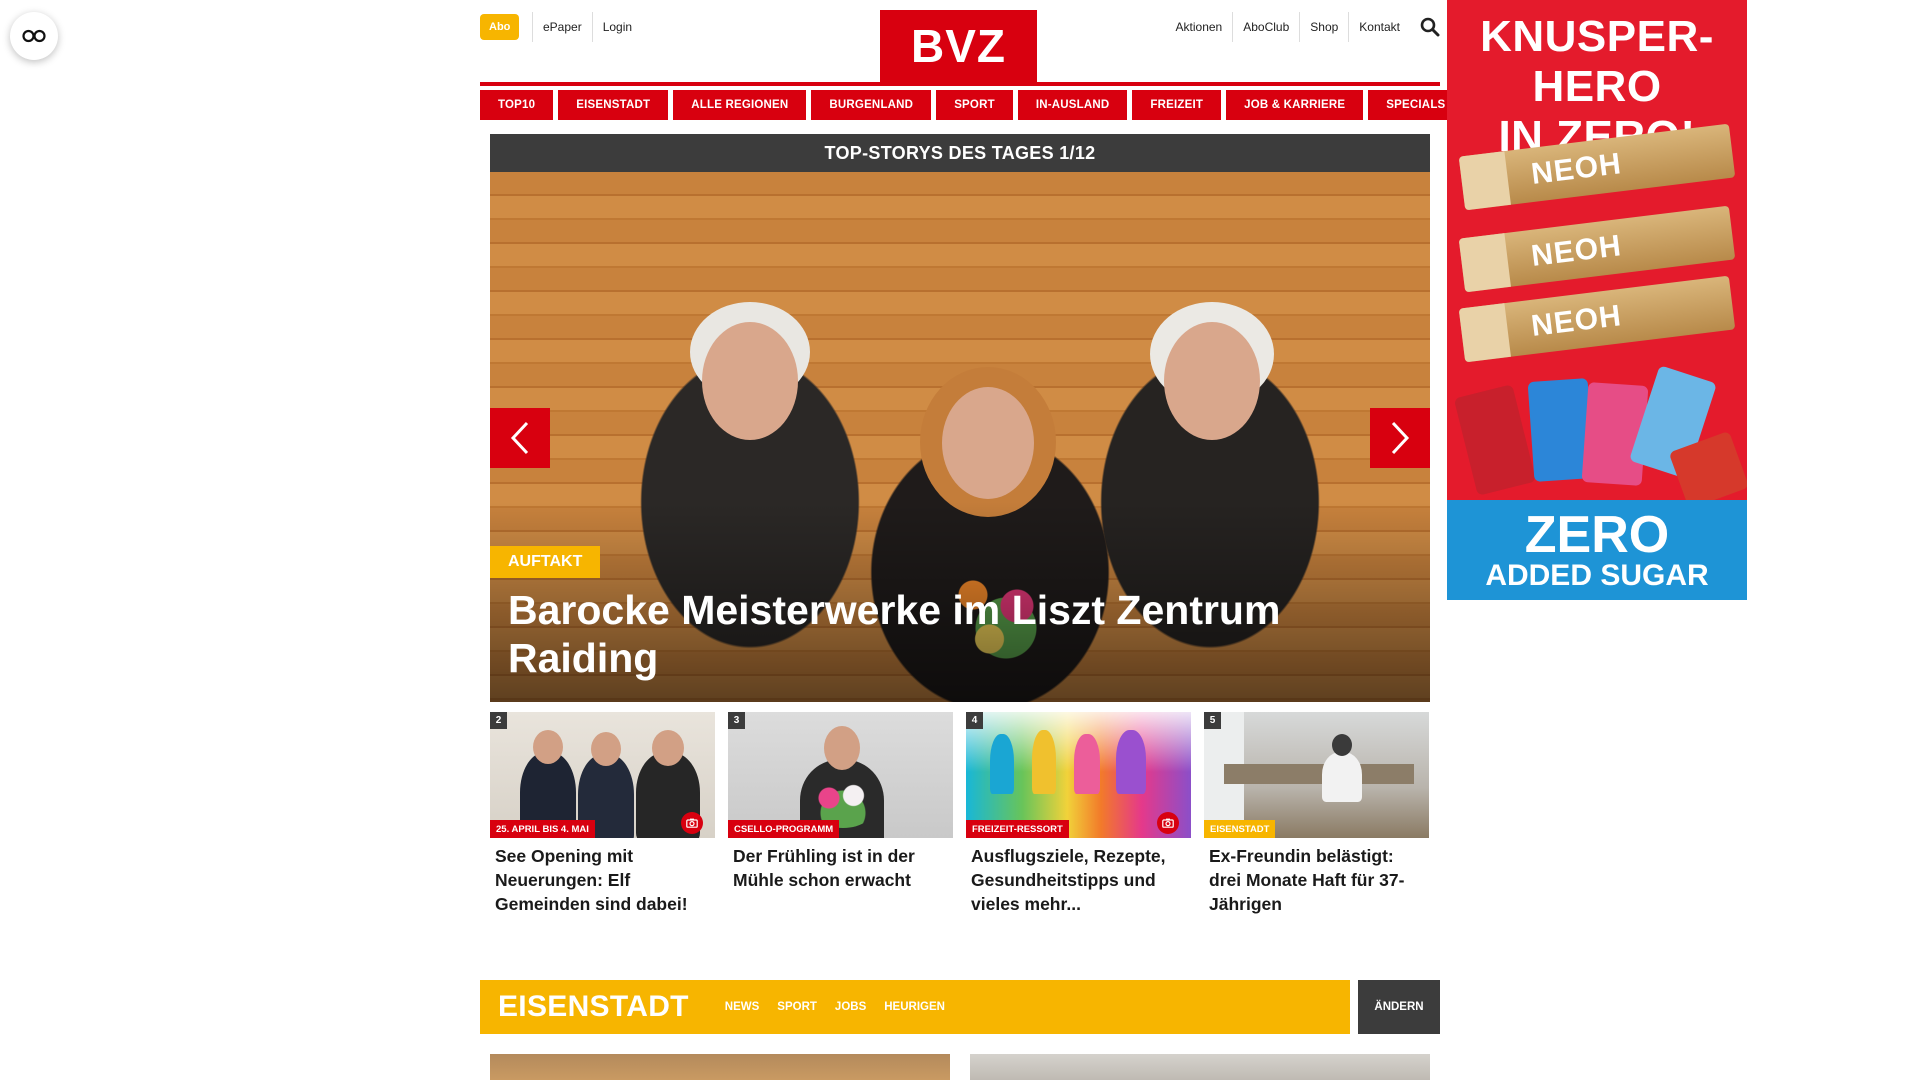 The height and width of the screenshot is (1080, 1920). Describe the element at coordinates (1430, 27) in the screenshot. I see `search-icon` at that location.